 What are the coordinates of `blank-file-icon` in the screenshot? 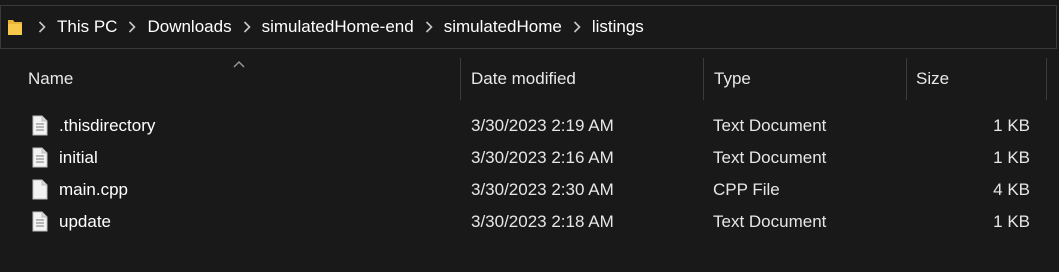 It's located at (40, 189).